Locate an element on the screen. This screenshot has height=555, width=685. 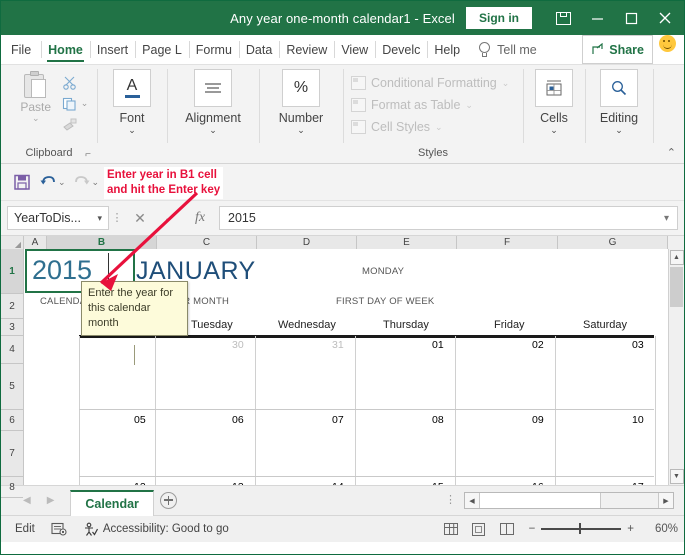
cell-e1-firstday: MONDAY is located at coordinates (383, 271).